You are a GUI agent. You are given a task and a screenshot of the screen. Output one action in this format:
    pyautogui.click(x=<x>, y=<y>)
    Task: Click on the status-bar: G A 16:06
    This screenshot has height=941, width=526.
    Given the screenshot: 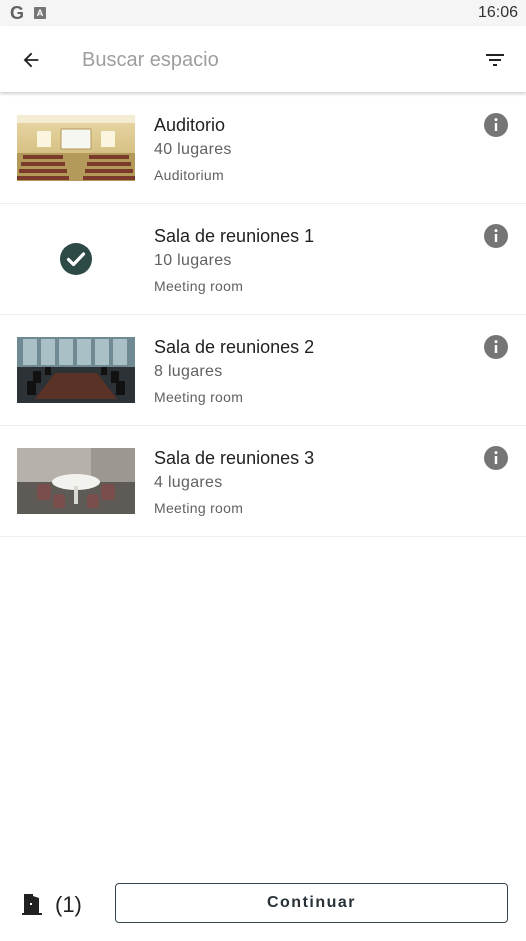 What is the action you would take?
    pyautogui.click(x=263, y=13)
    